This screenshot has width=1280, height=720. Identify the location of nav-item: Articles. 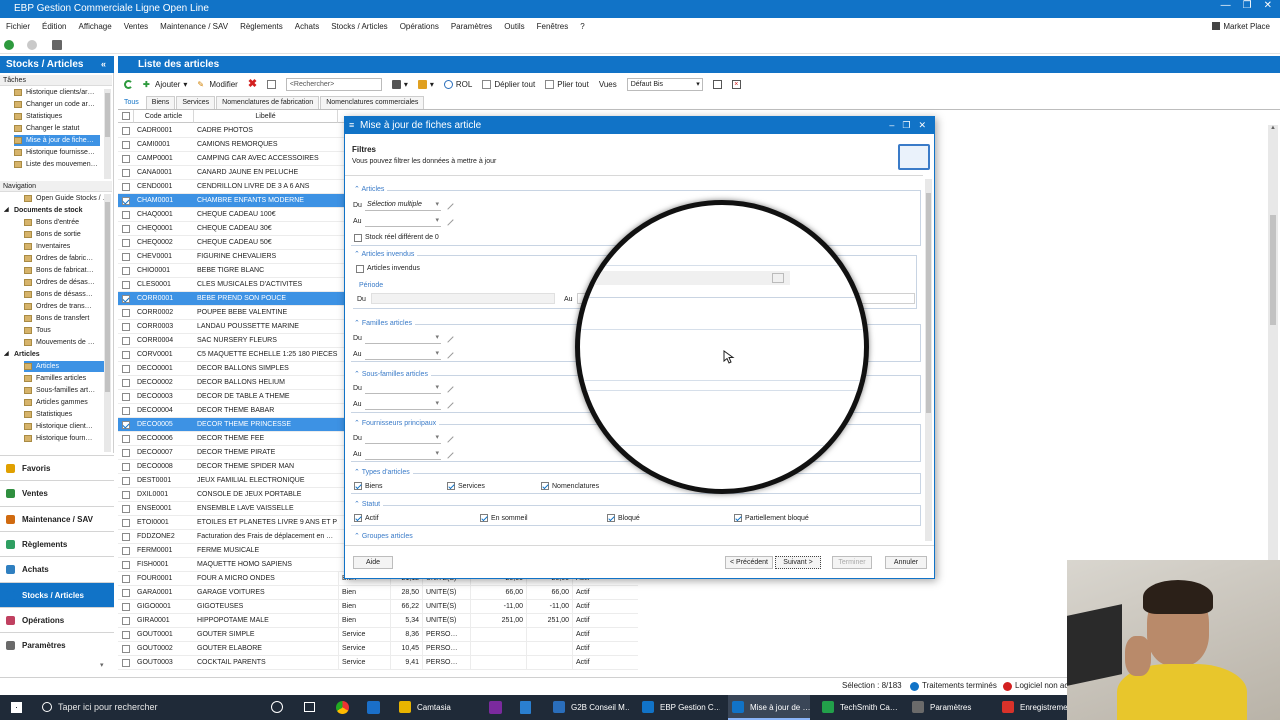
(67, 366).